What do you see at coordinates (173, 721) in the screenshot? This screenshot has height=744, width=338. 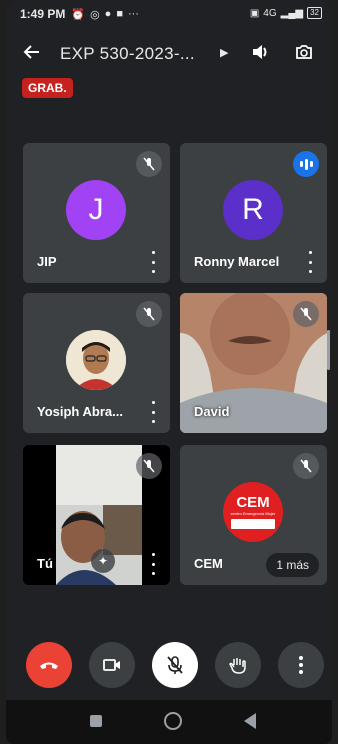 I see `home-circle-icon` at bounding box center [173, 721].